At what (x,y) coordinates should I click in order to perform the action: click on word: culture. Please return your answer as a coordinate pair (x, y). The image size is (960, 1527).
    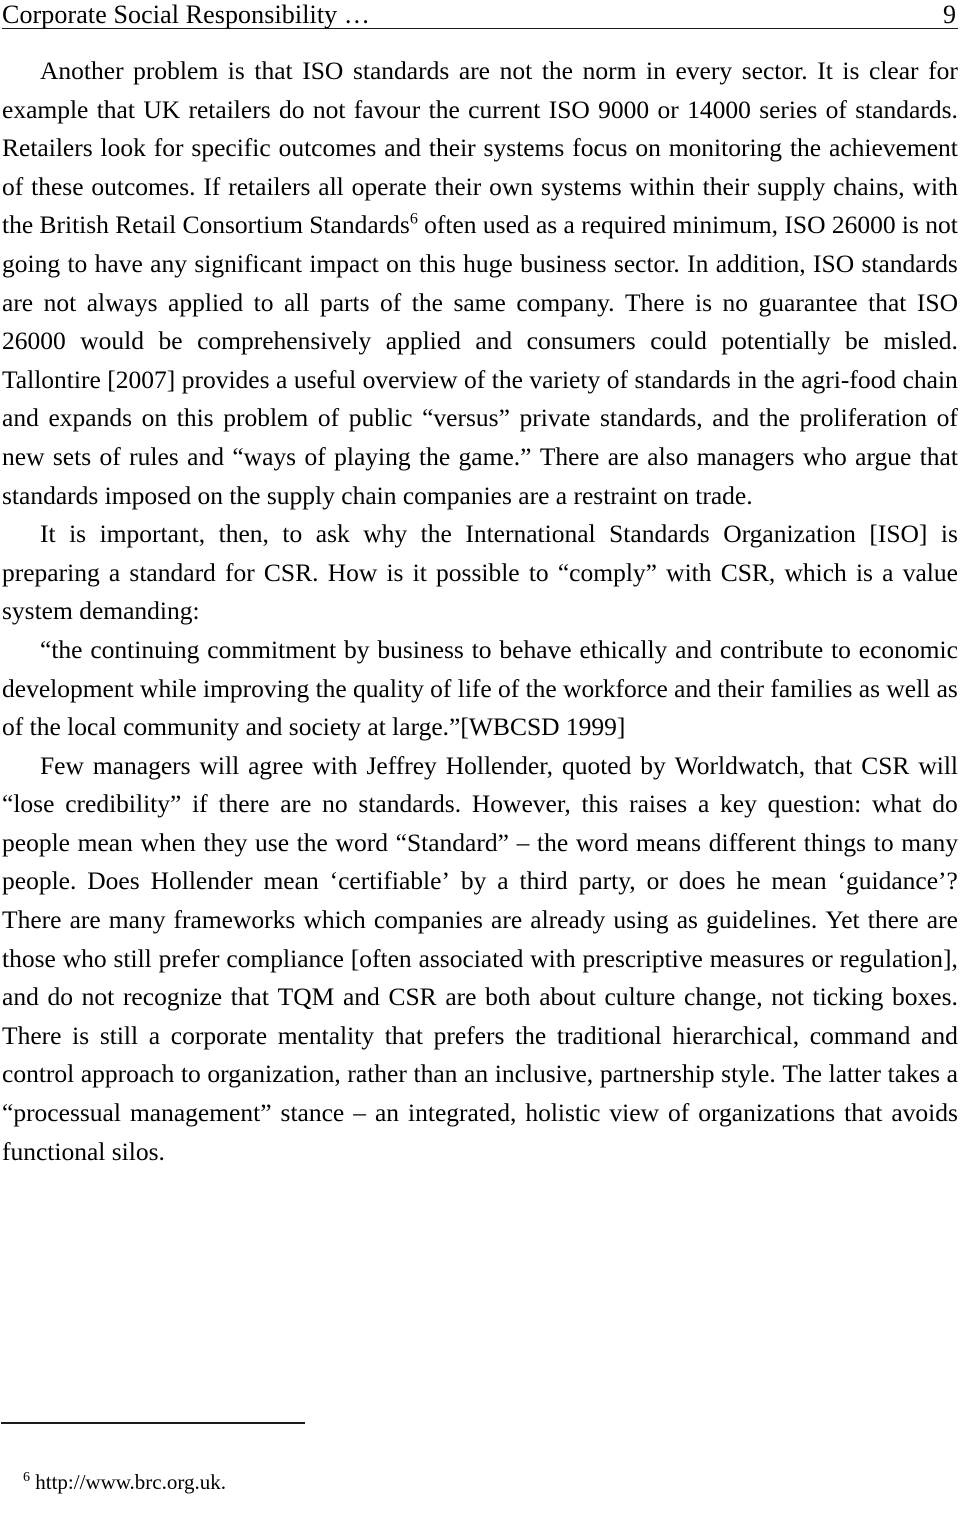
    Looking at the image, I should click on (640, 997).